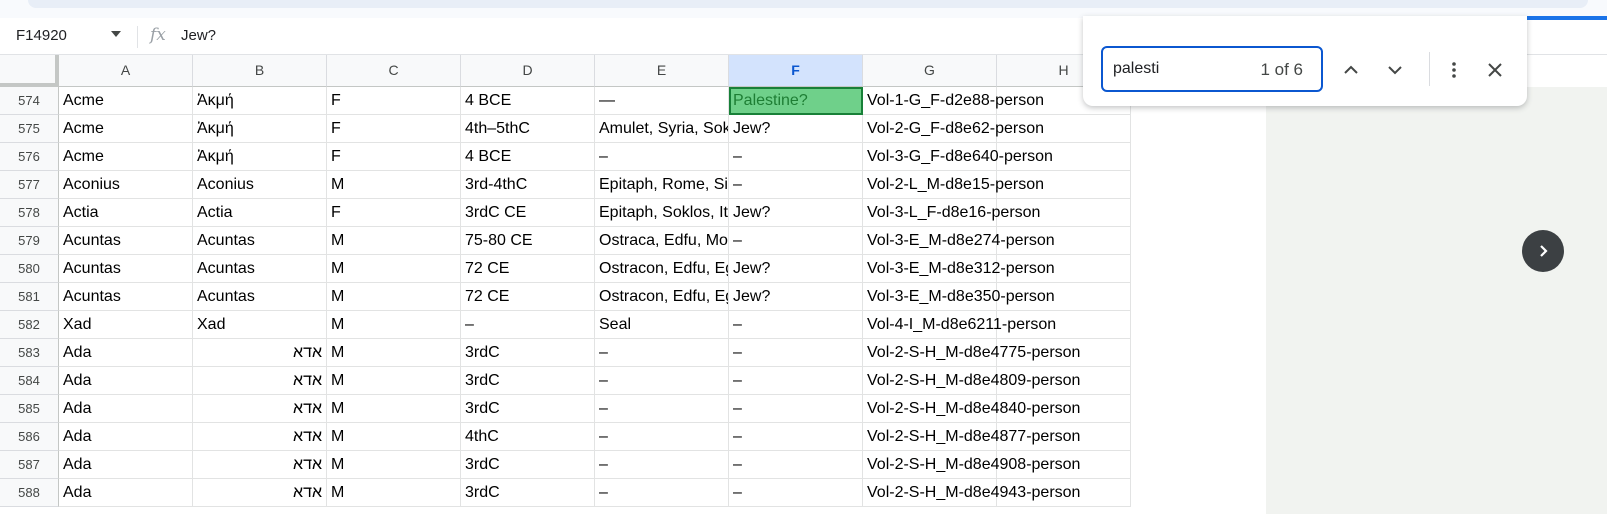 Image resolution: width=1607 pixels, height=514 pixels. What do you see at coordinates (29, 381) in the screenshot?
I see `row-header: 584` at bounding box center [29, 381].